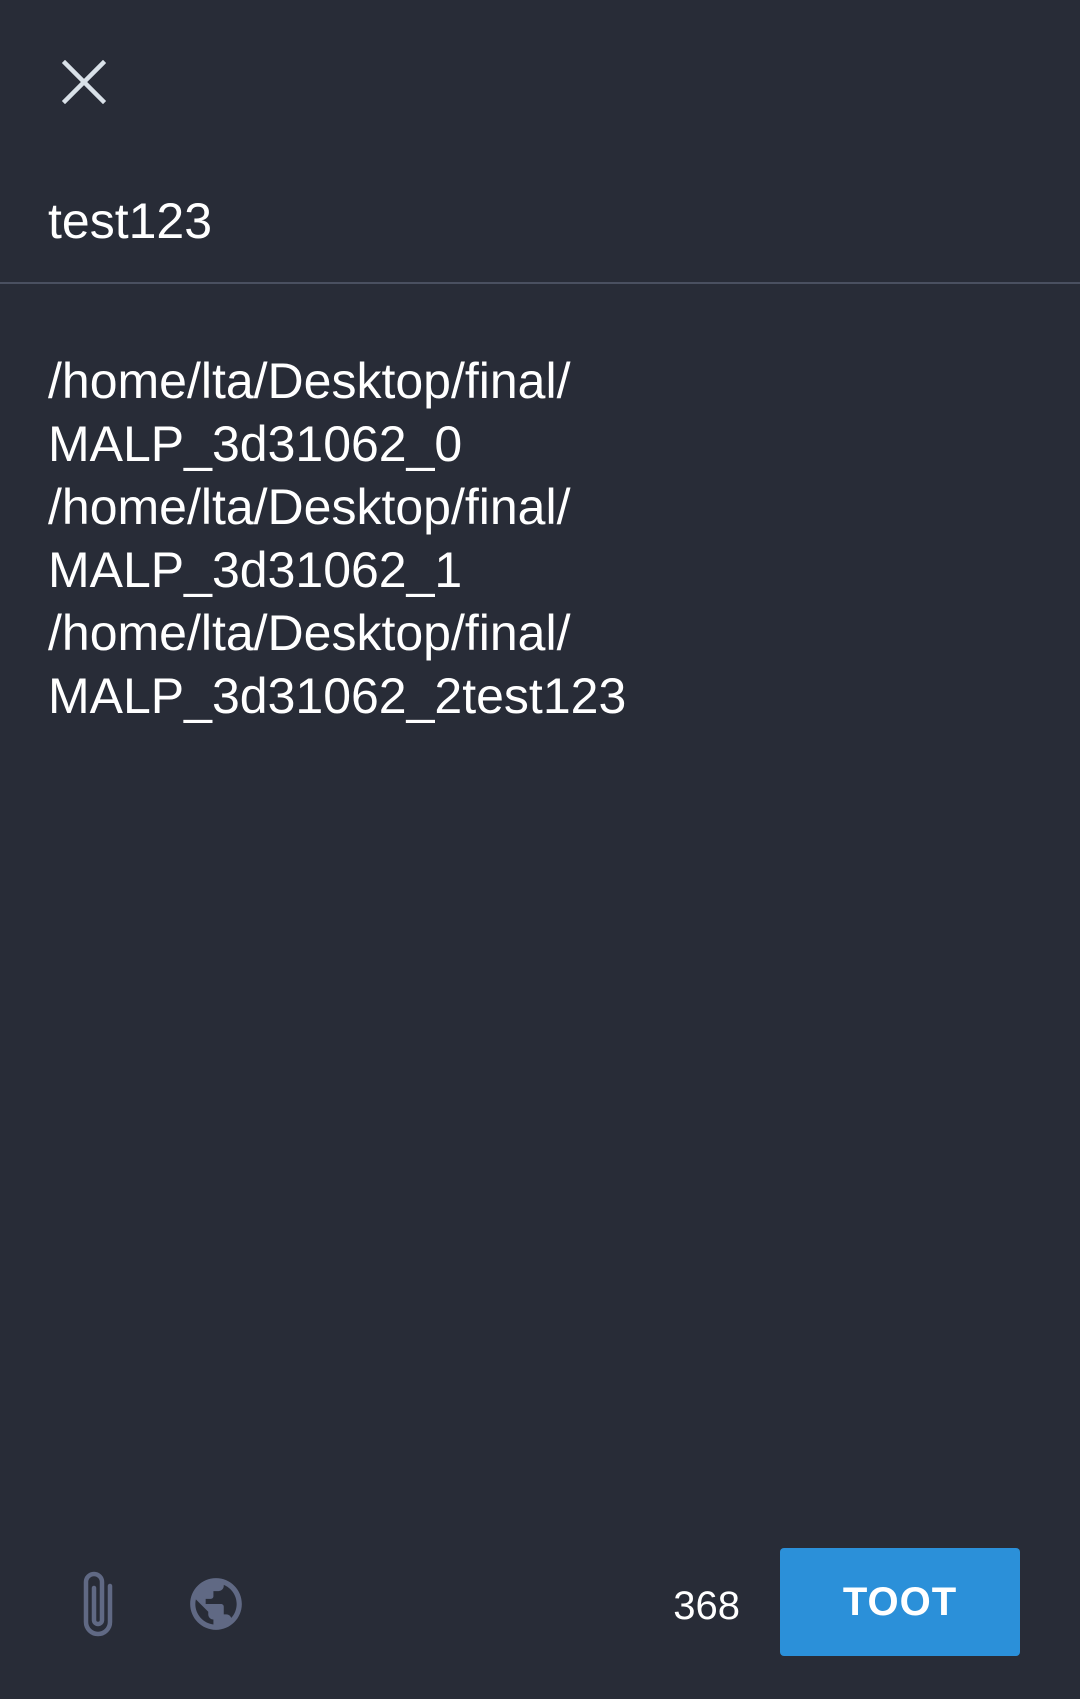 Image resolution: width=1080 pixels, height=1699 pixels. I want to click on toot-button: TOOT, so click(900, 1602).